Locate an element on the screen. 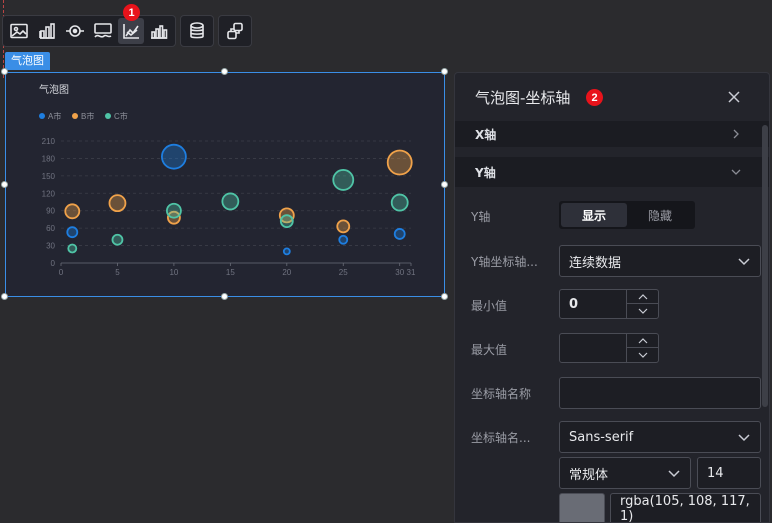  font-family-select: Sans-serif is located at coordinates (660, 437).